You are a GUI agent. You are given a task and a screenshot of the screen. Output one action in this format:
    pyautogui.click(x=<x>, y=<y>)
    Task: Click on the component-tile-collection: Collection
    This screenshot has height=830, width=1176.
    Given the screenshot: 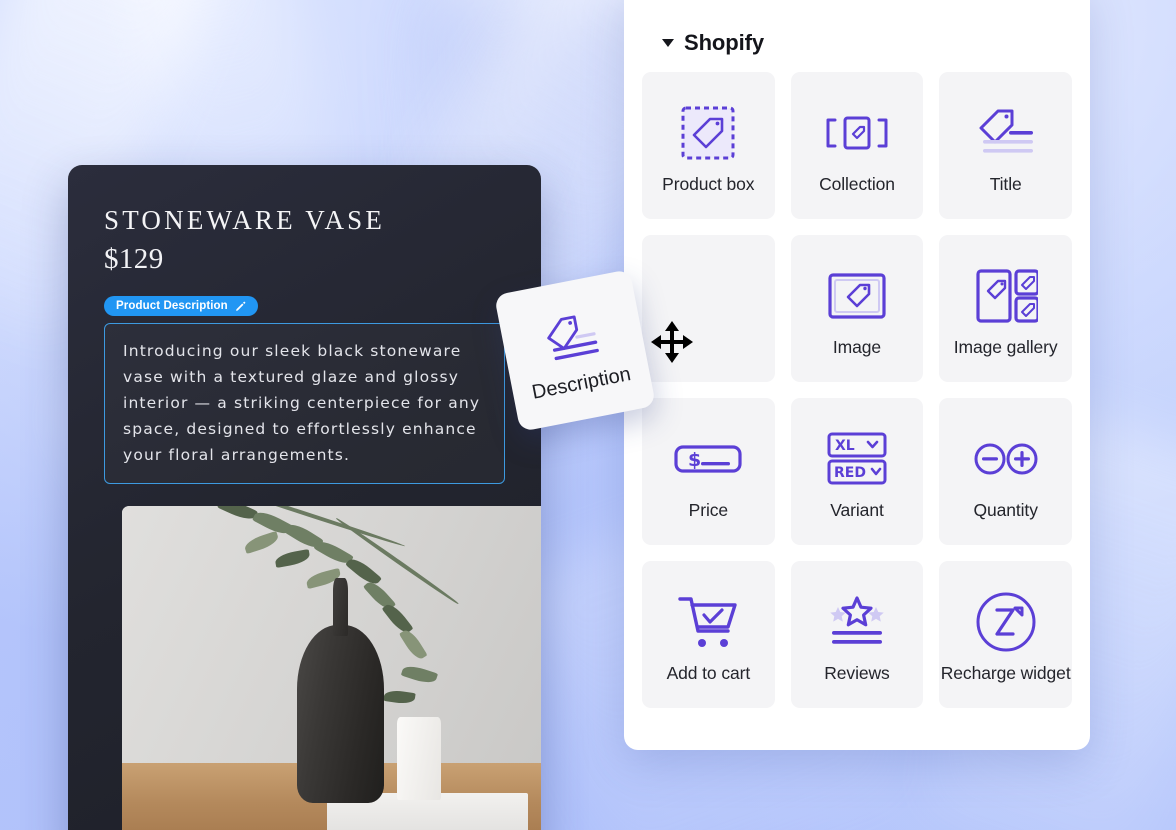 What is the action you would take?
    pyautogui.click(x=857, y=145)
    